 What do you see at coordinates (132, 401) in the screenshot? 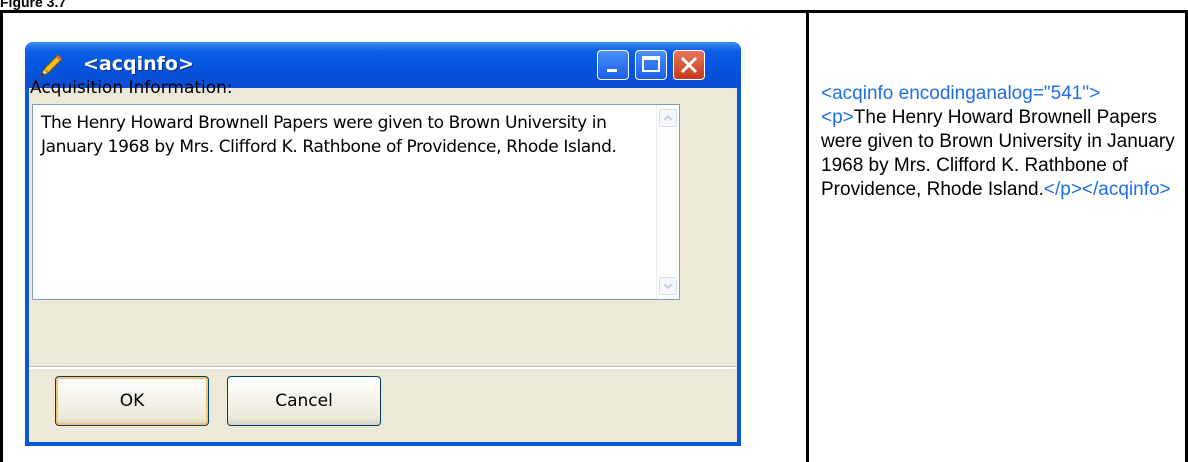
I see `ok-button: OK` at bounding box center [132, 401].